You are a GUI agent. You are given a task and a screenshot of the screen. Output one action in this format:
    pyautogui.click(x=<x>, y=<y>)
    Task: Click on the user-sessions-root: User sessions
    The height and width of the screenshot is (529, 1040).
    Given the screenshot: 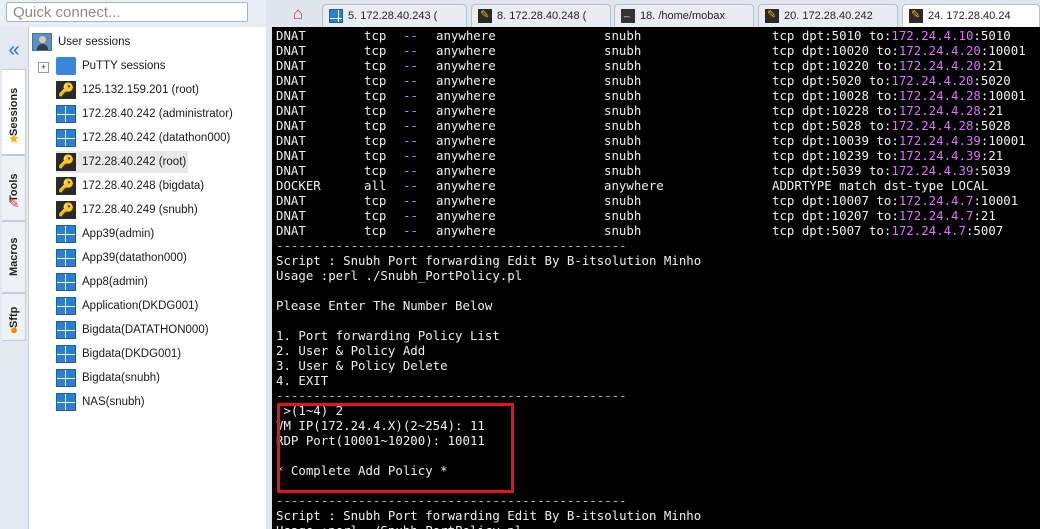 What is the action you would take?
    pyautogui.click(x=81, y=42)
    